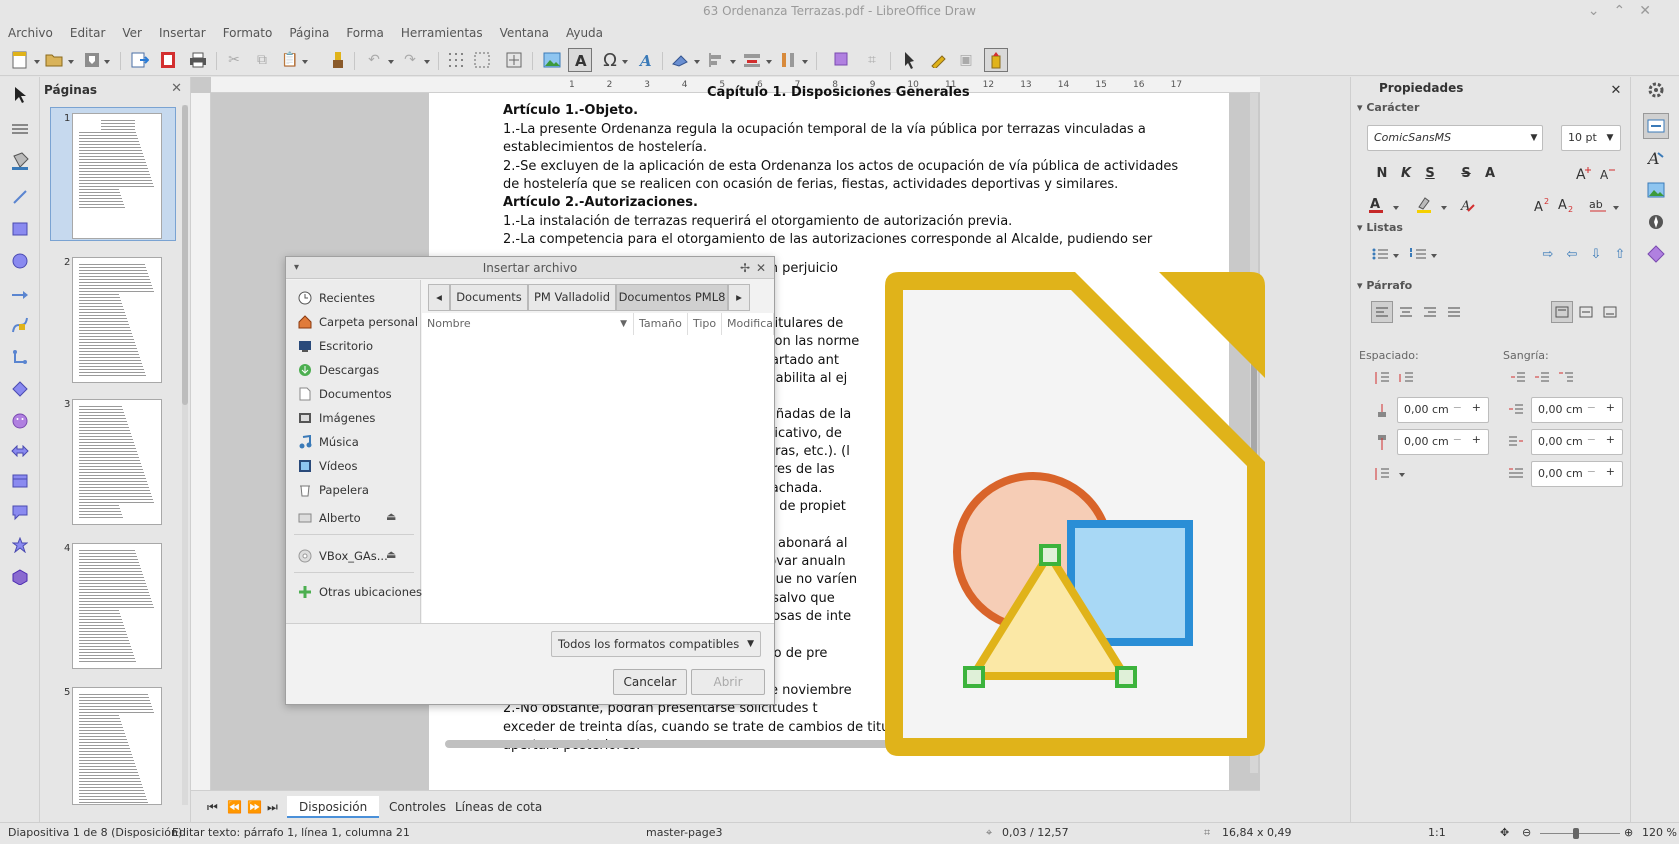  Describe the element at coordinates (20, 513) in the screenshot. I see `callout-icon` at that location.